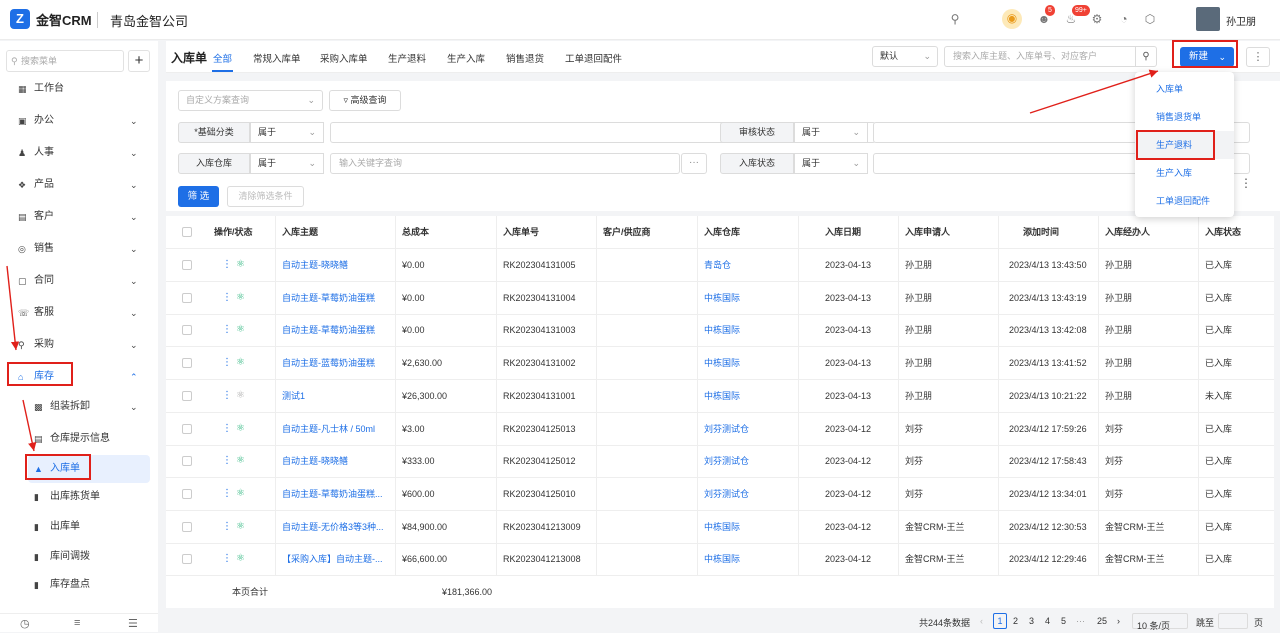 This screenshot has width=1280, height=633. What do you see at coordinates (277, 58) in the screenshot?
I see `tab-regular-stock-in: 常规入库单` at bounding box center [277, 58].